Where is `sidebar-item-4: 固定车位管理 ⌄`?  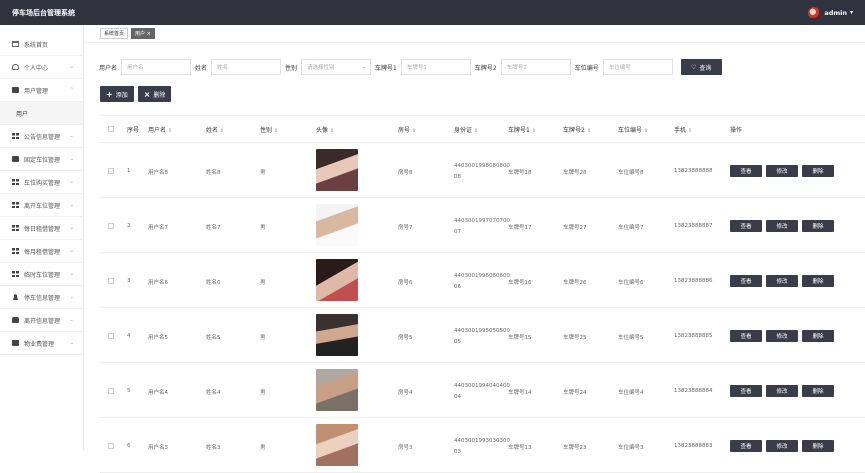
sidebar-item-4: 固定车位管理 ⌄ is located at coordinates (41, 159).